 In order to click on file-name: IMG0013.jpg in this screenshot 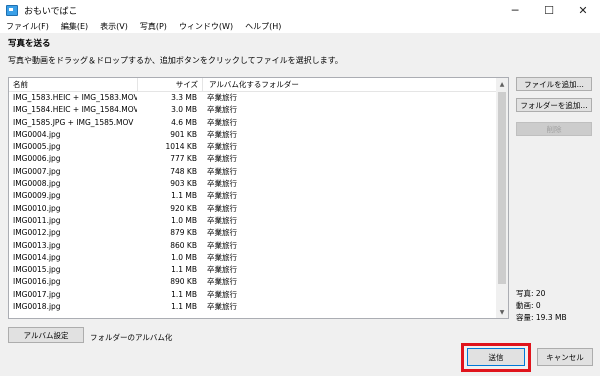, I will do `click(37, 245)`.